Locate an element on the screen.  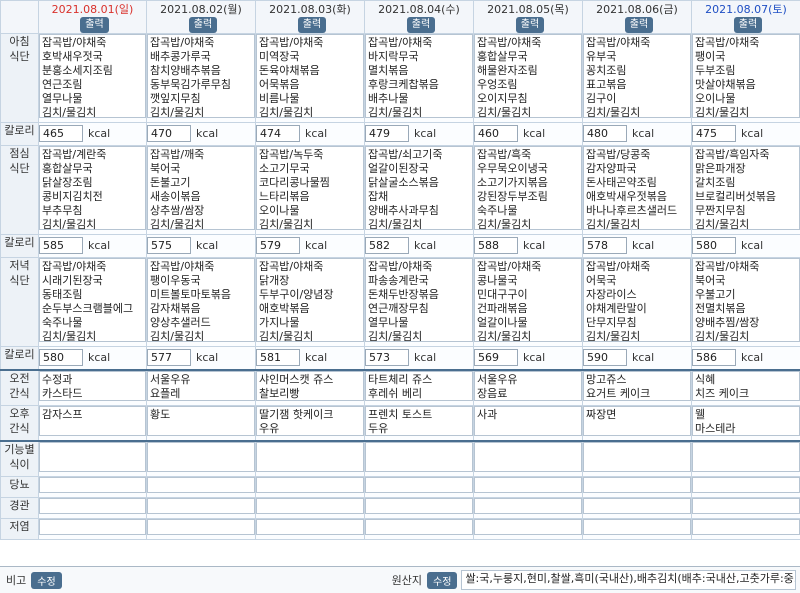
snack_pm-textarea: 황도 is located at coordinates (201, 421).